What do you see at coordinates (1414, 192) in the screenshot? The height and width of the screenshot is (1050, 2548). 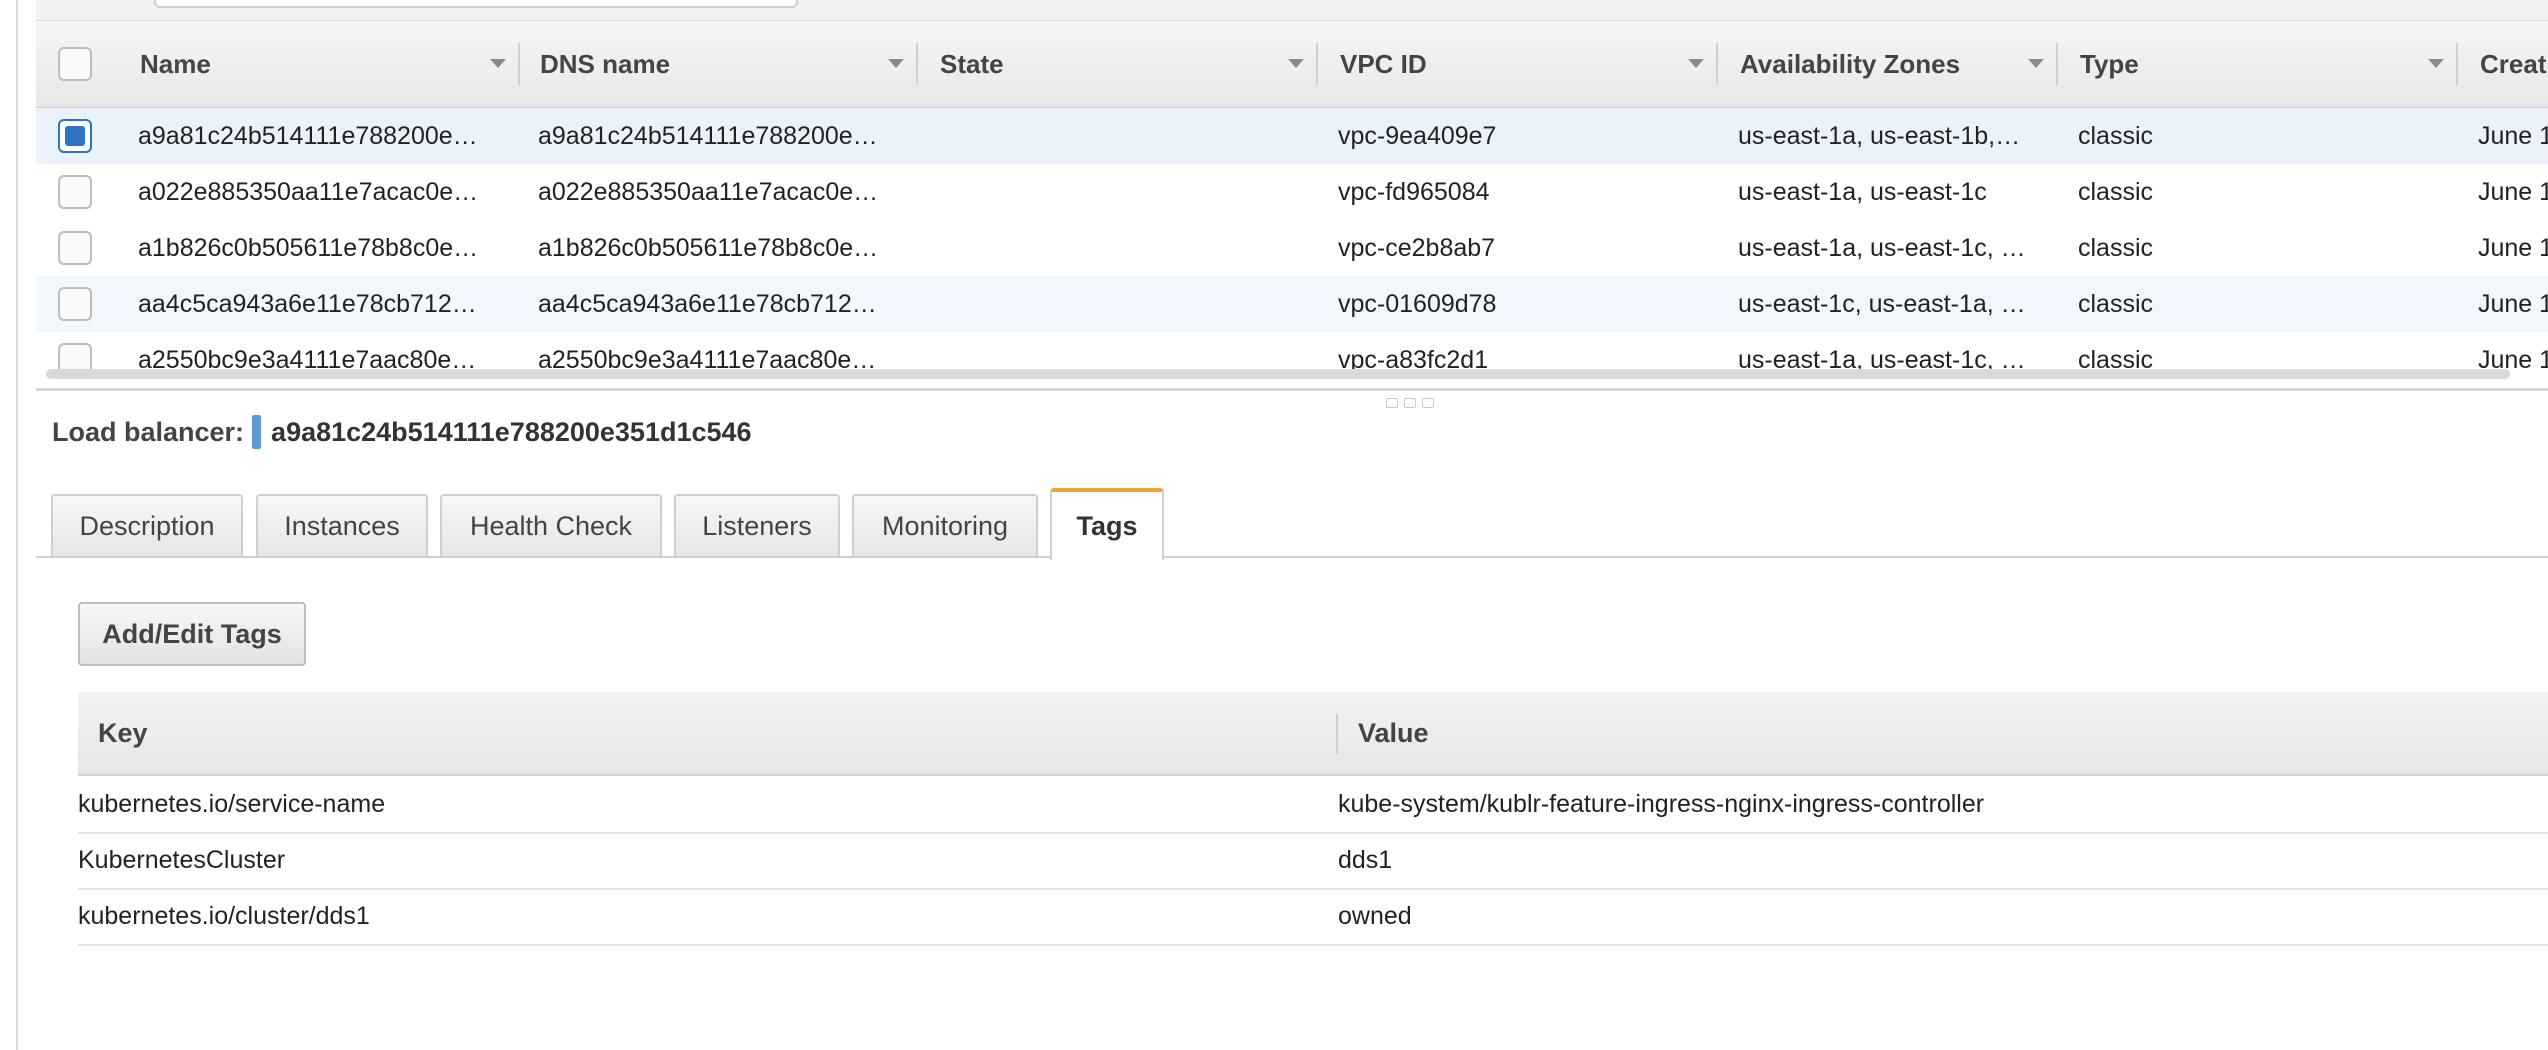 I see `lb-vpc-id: vpc-fd965084` at bounding box center [1414, 192].